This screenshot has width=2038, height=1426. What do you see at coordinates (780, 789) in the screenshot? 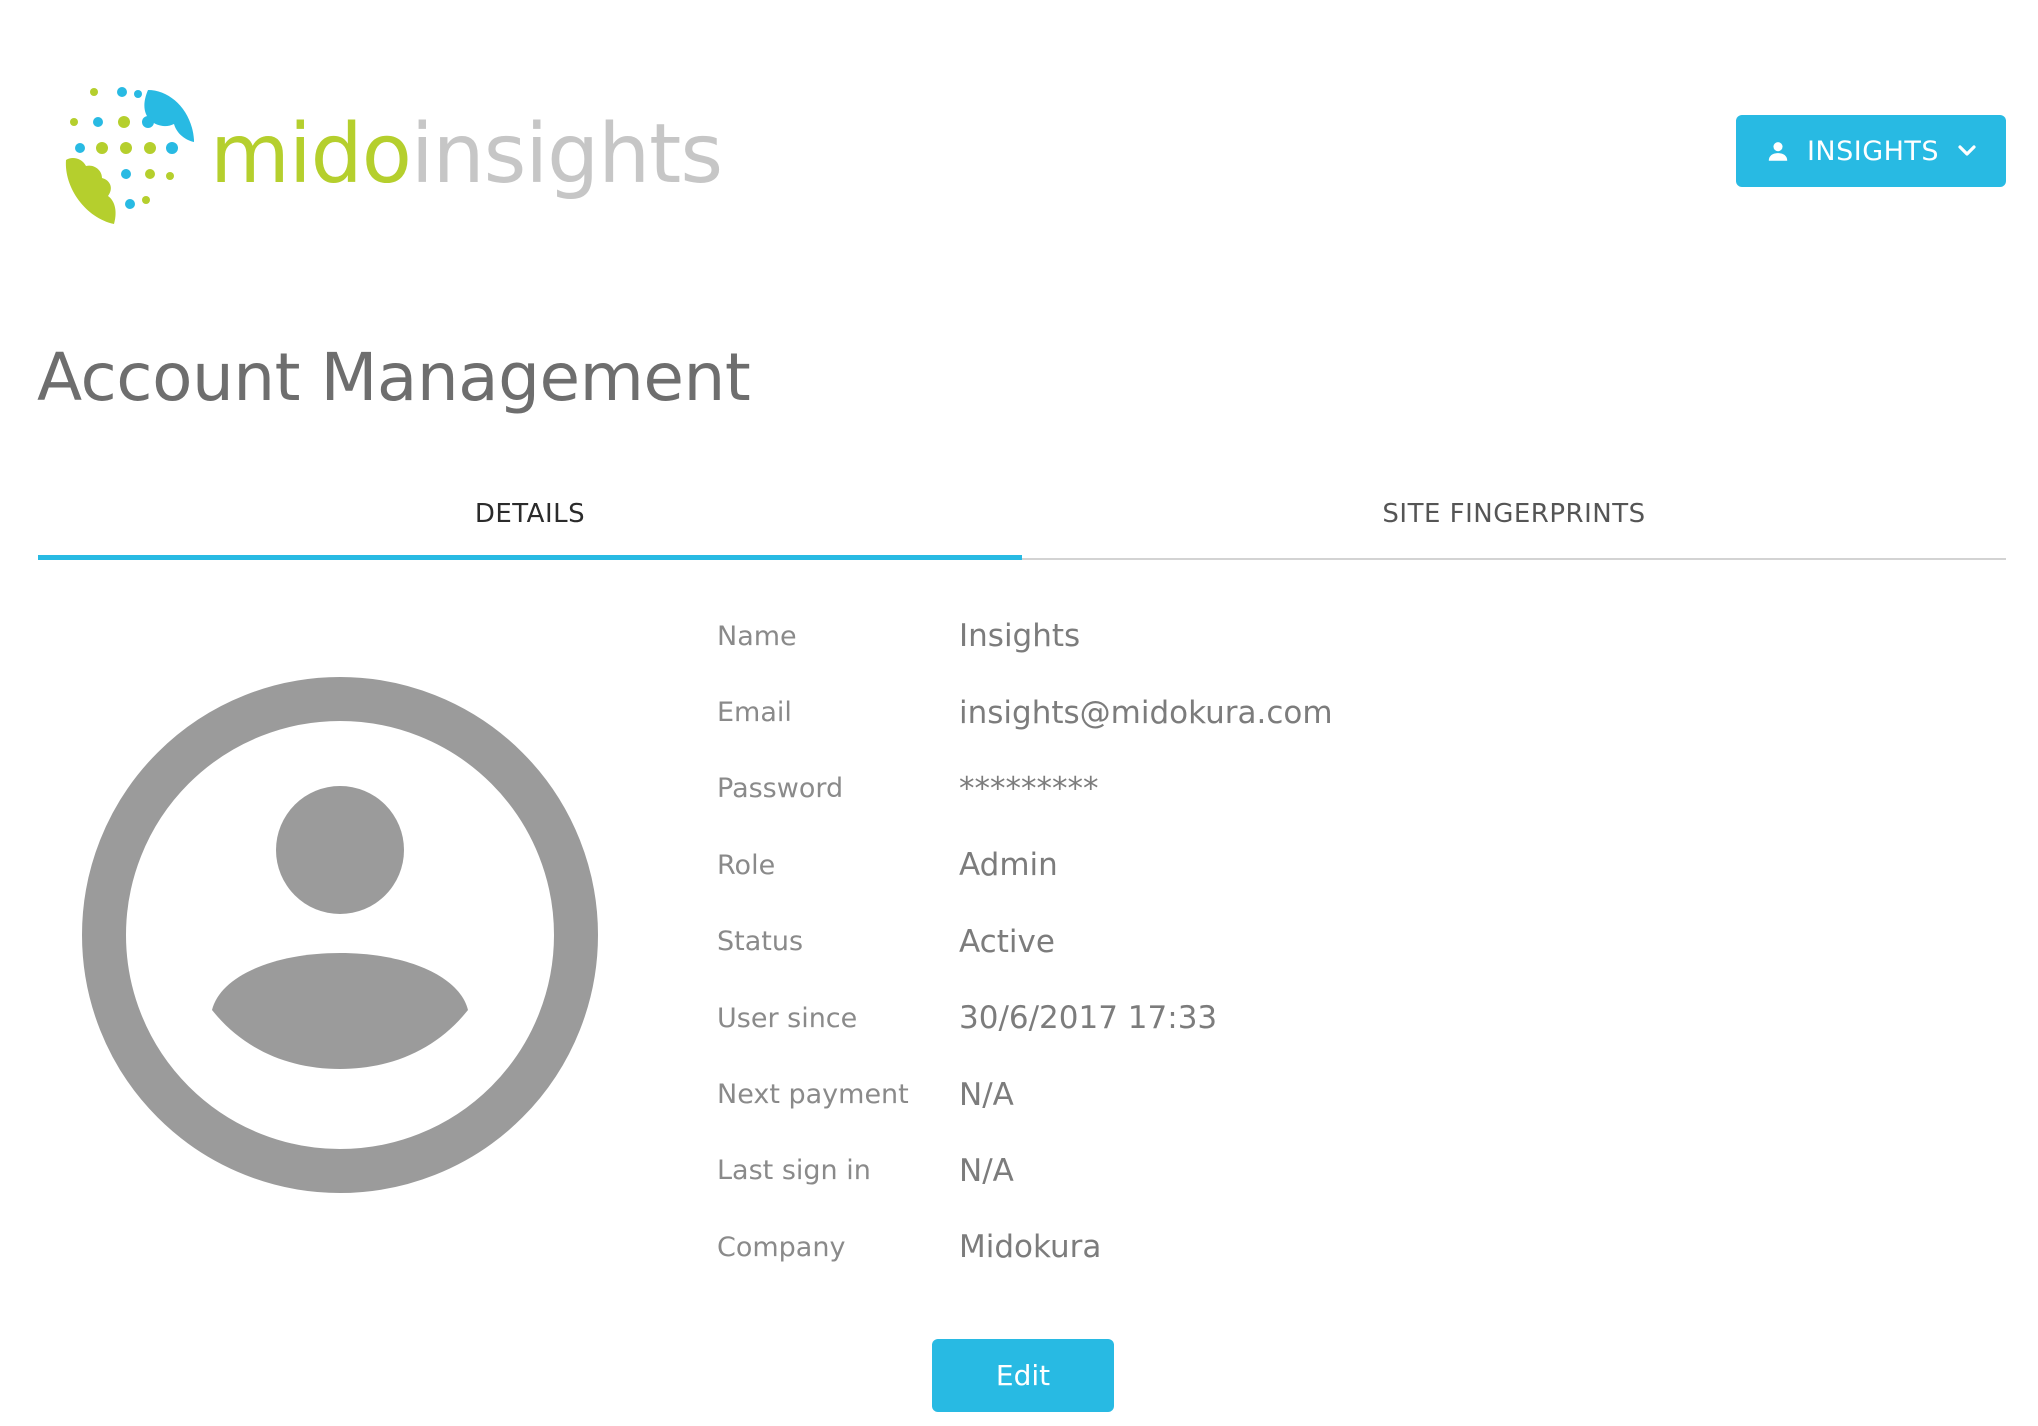
I see `detail-label: Password` at bounding box center [780, 789].